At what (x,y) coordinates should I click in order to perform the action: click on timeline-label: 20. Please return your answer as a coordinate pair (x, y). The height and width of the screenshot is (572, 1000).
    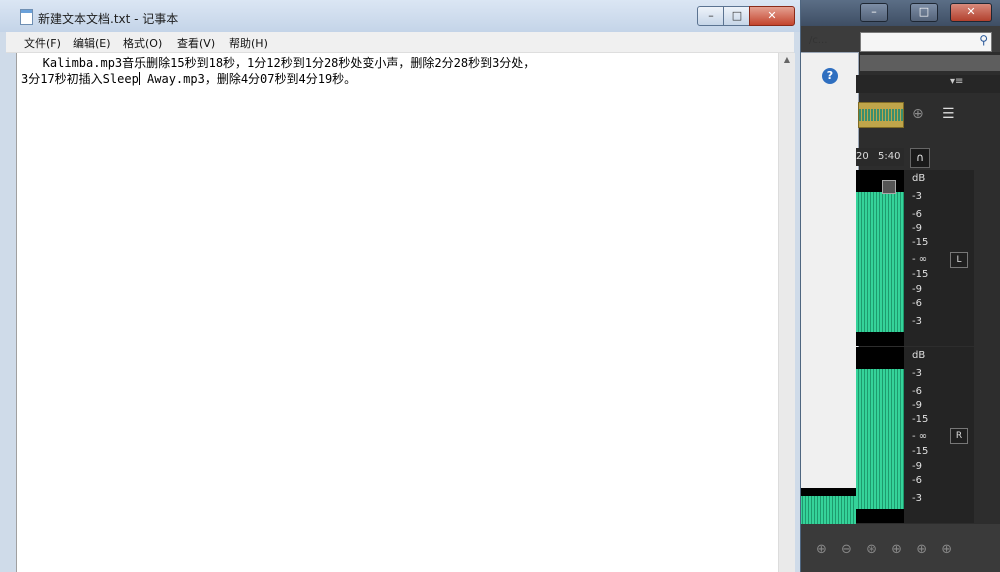
    Looking at the image, I should click on (862, 156).